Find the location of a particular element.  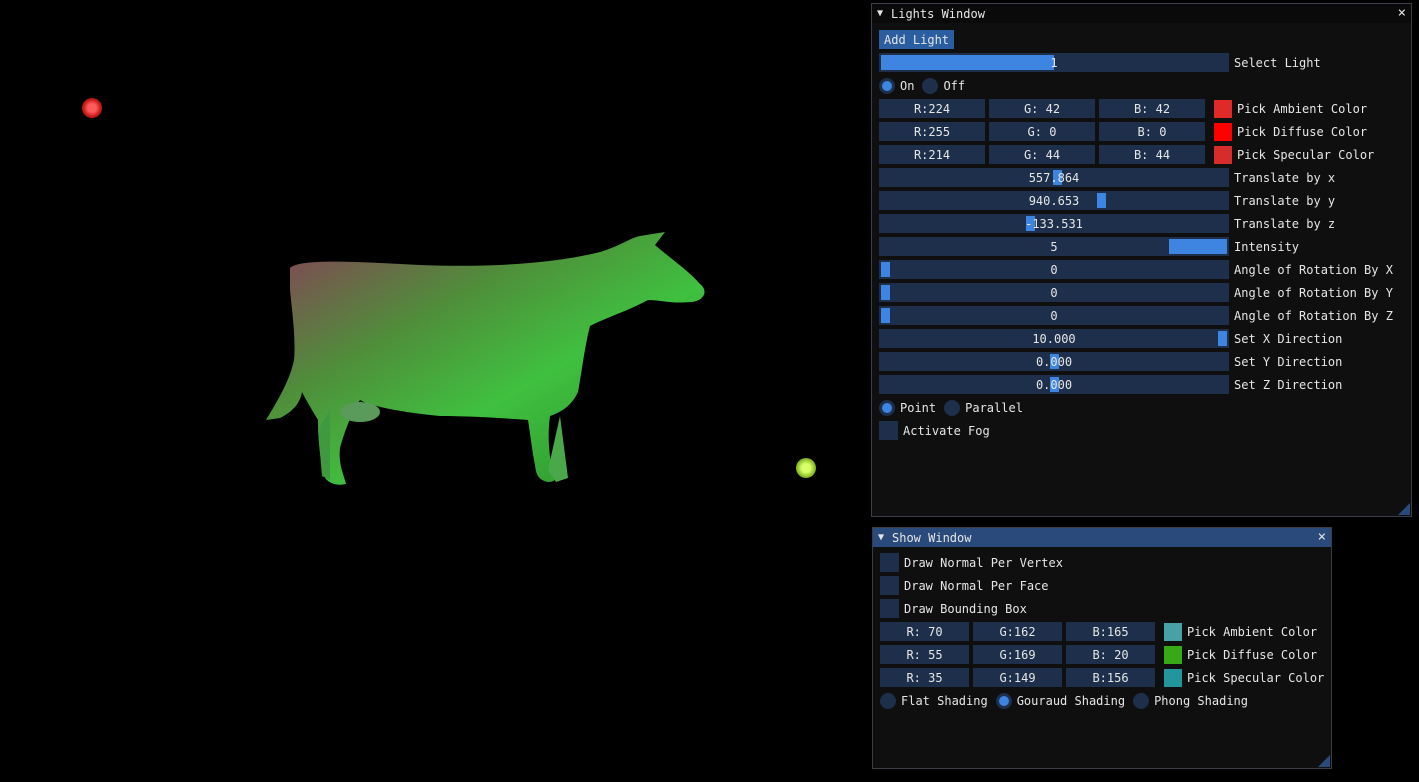

draw-normal-face-label: Draw Normal Per Face is located at coordinates (976, 585).